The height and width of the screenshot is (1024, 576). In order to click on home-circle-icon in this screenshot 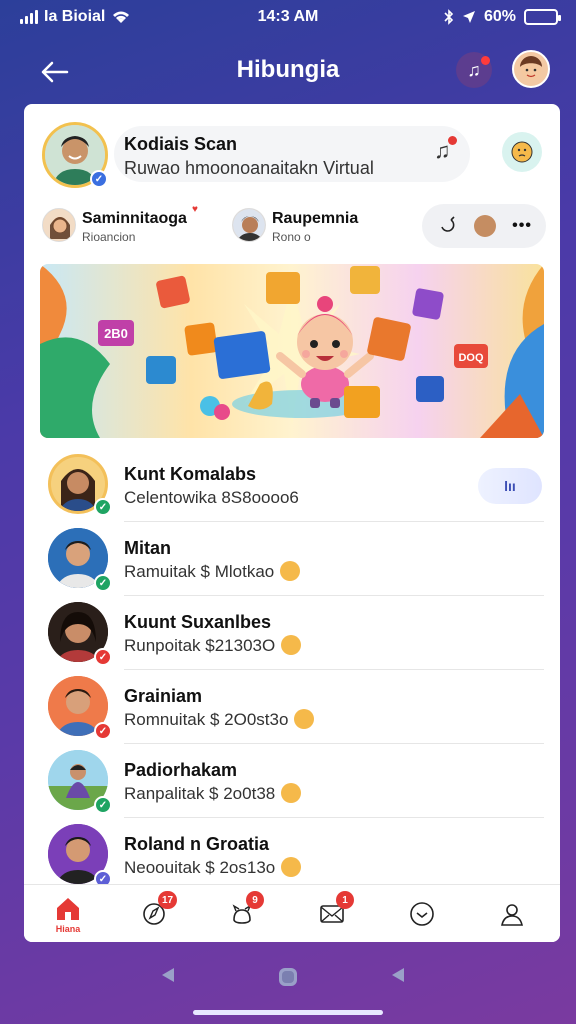, I will do `click(288, 977)`.